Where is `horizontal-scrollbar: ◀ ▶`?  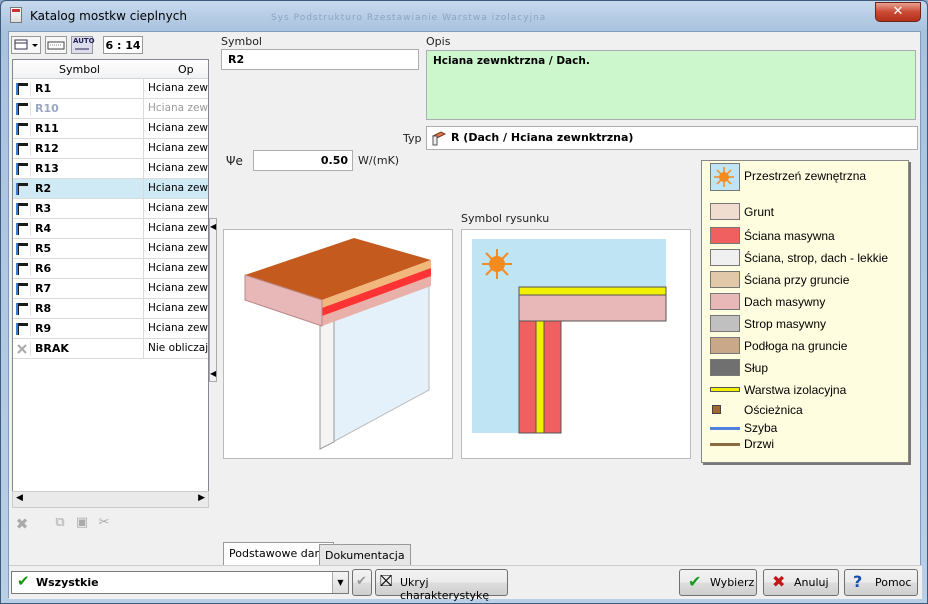
horizontal-scrollbar: ◀ ▶ is located at coordinates (110, 499).